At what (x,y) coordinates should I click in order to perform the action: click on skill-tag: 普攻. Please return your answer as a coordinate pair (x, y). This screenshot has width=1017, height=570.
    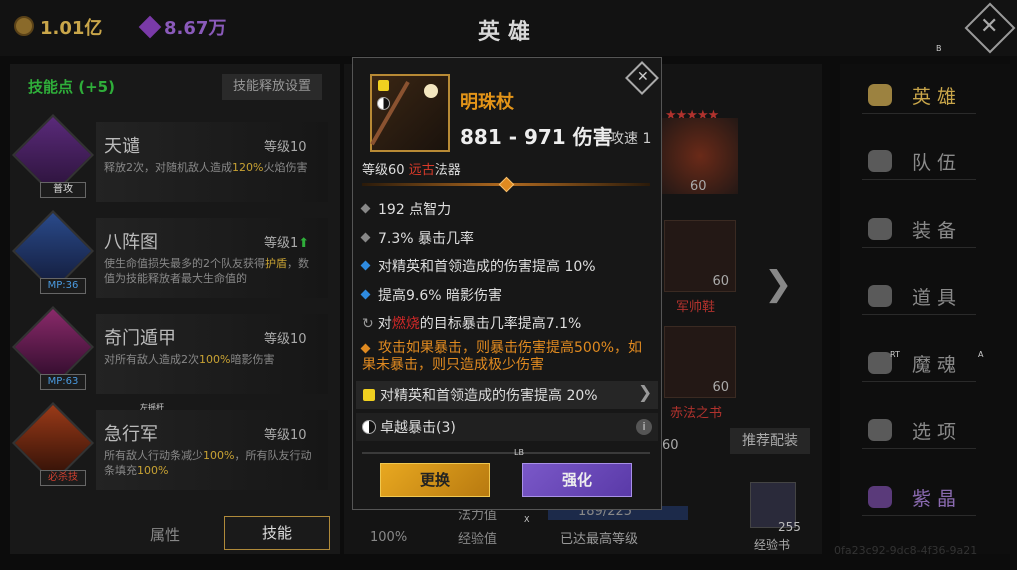
    Looking at the image, I should click on (63, 190).